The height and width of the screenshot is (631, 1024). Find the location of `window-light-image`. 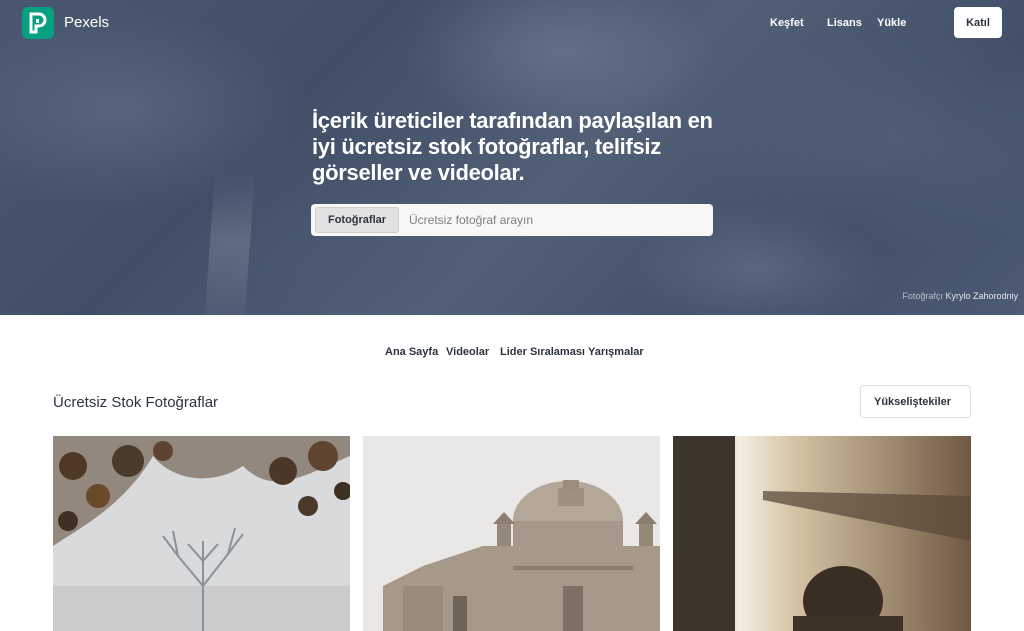

window-light-image is located at coordinates (822, 533).